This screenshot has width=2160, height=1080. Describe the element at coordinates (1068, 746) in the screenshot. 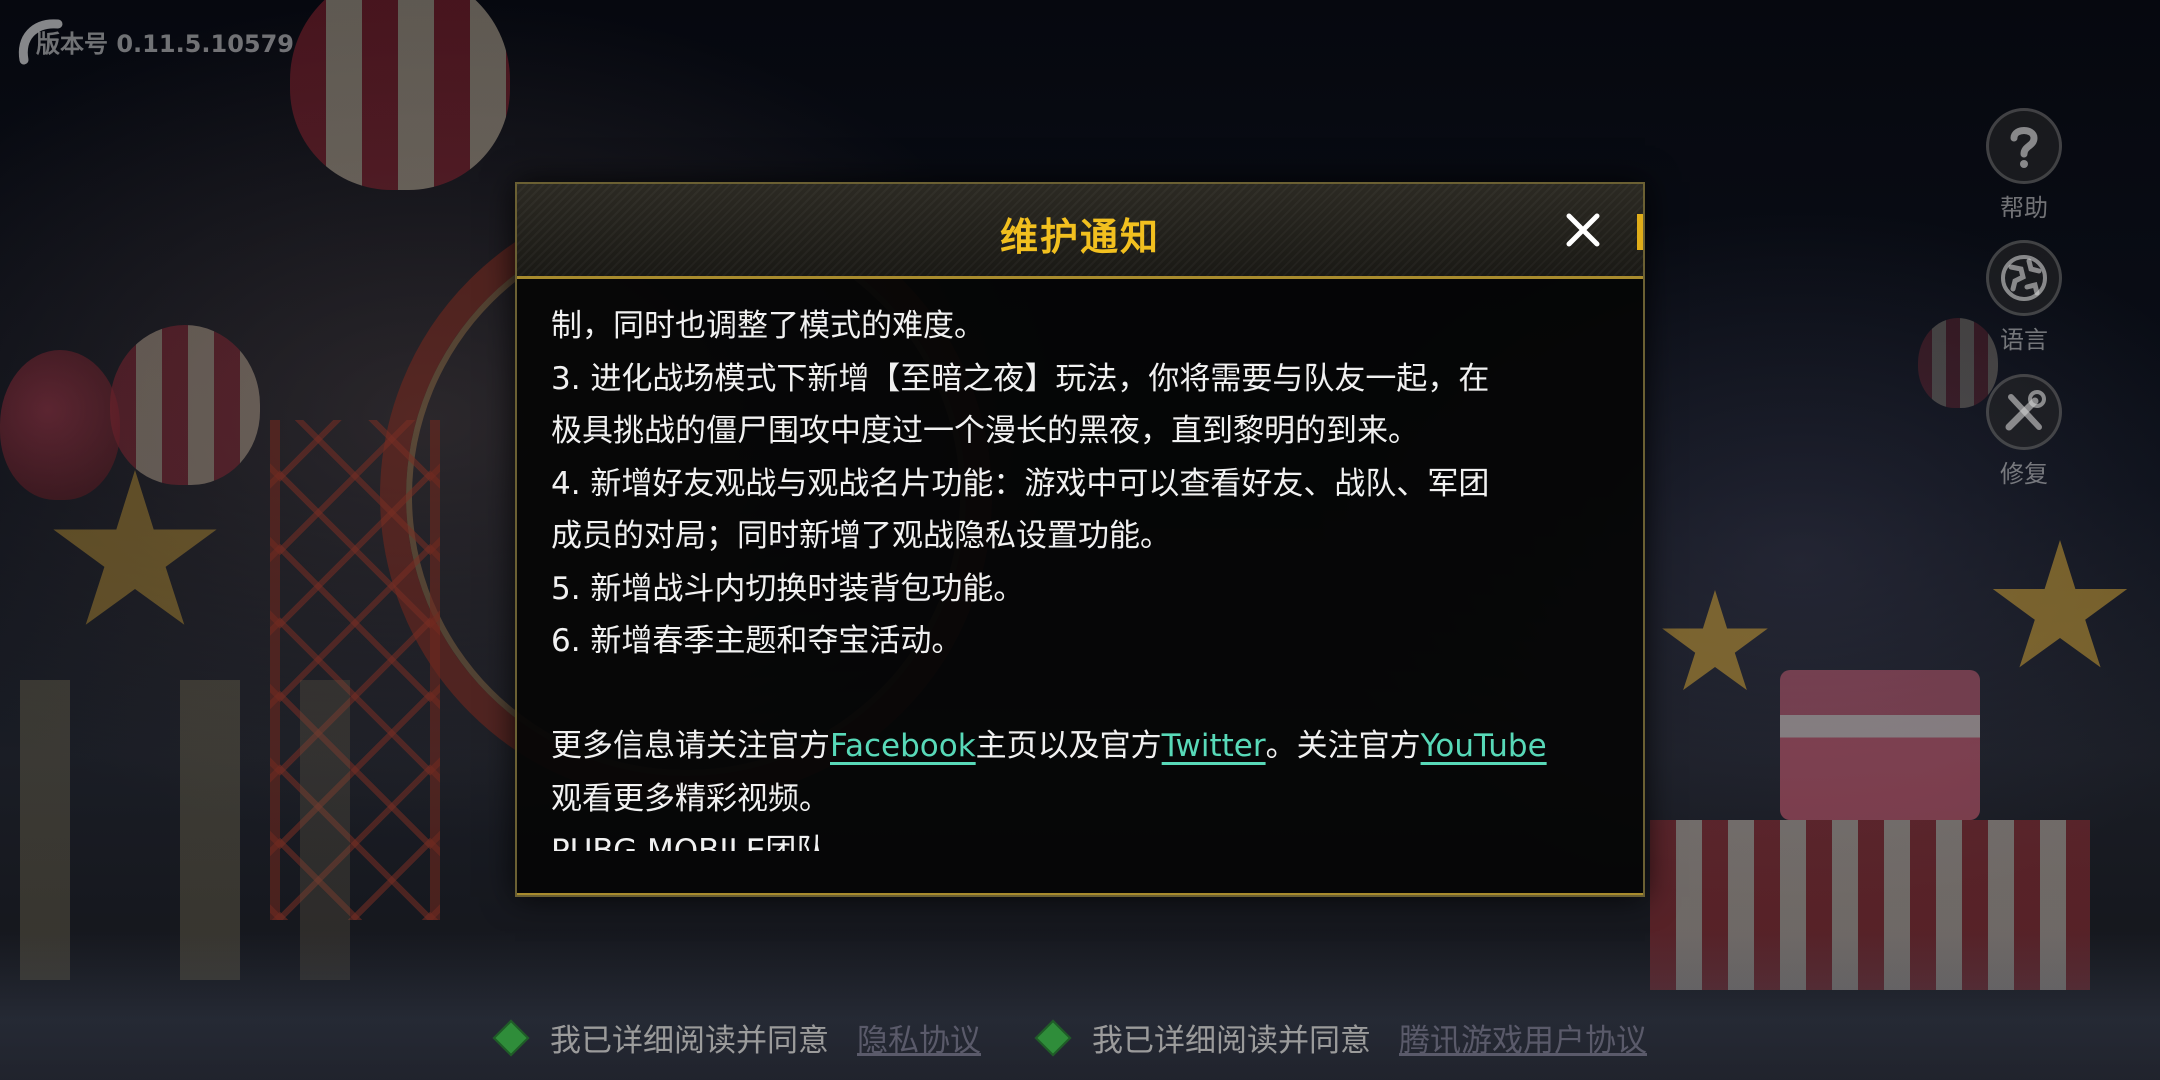

I see `follow-middle: 主页以及官方` at that location.